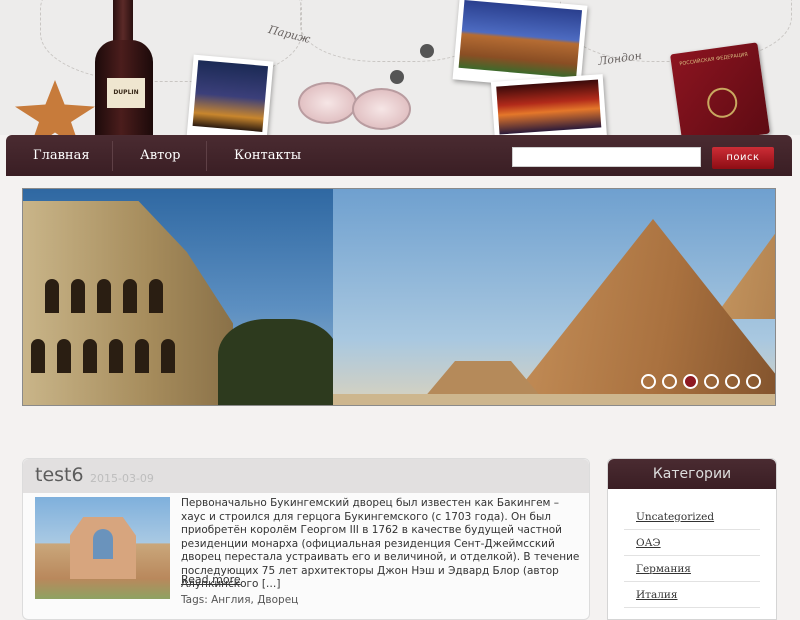 The width and height of the screenshot is (800, 620). I want to click on colosseum-slide-image, so click(178, 297).